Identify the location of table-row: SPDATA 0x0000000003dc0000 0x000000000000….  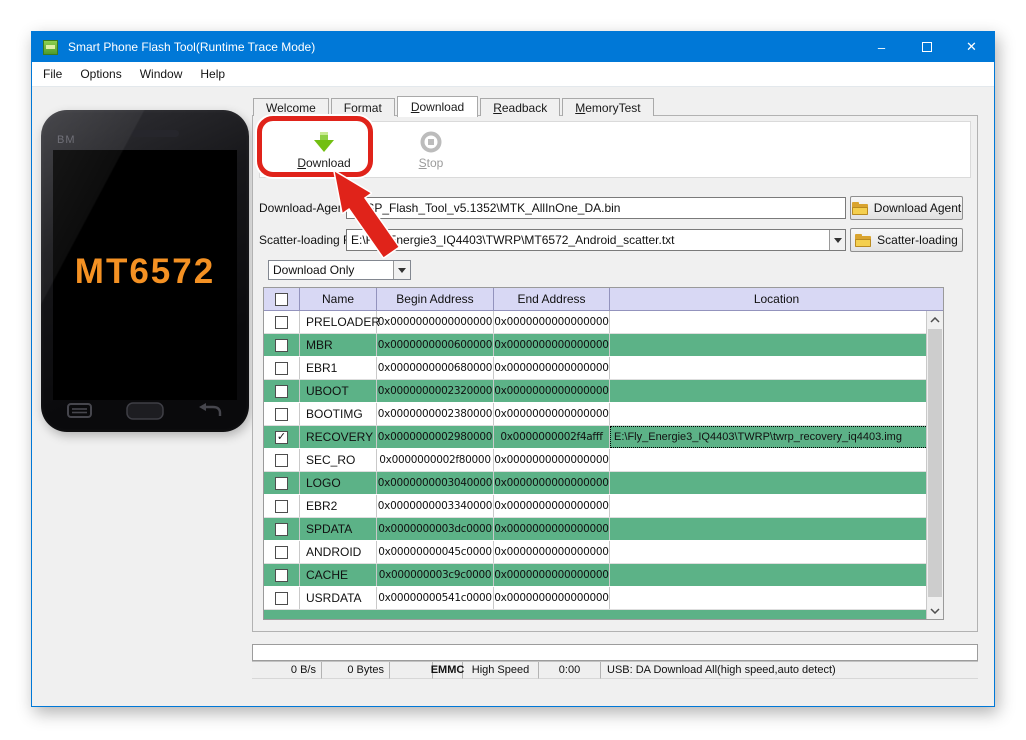
(595, 529).